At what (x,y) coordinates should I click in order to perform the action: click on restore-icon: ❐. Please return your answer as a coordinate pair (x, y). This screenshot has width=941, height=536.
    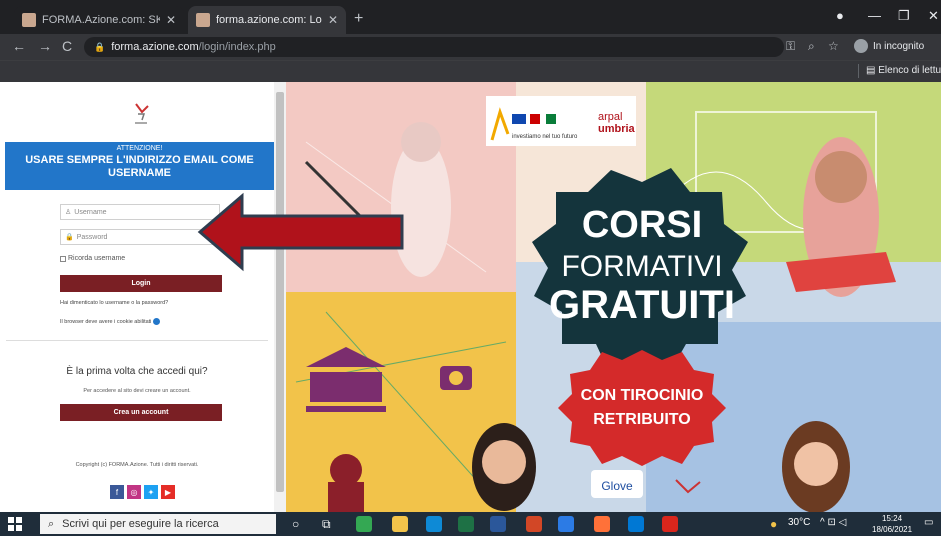
    Looking at the image, I should click on (904, 16).